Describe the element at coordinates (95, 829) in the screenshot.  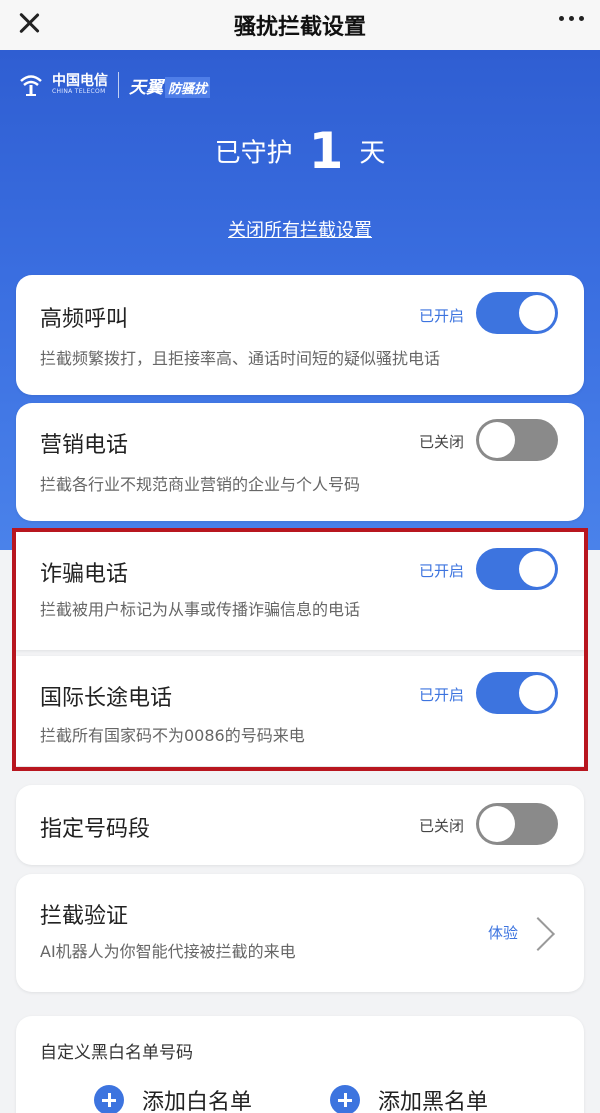
I see `setting-name: 指定号码段` at that location.